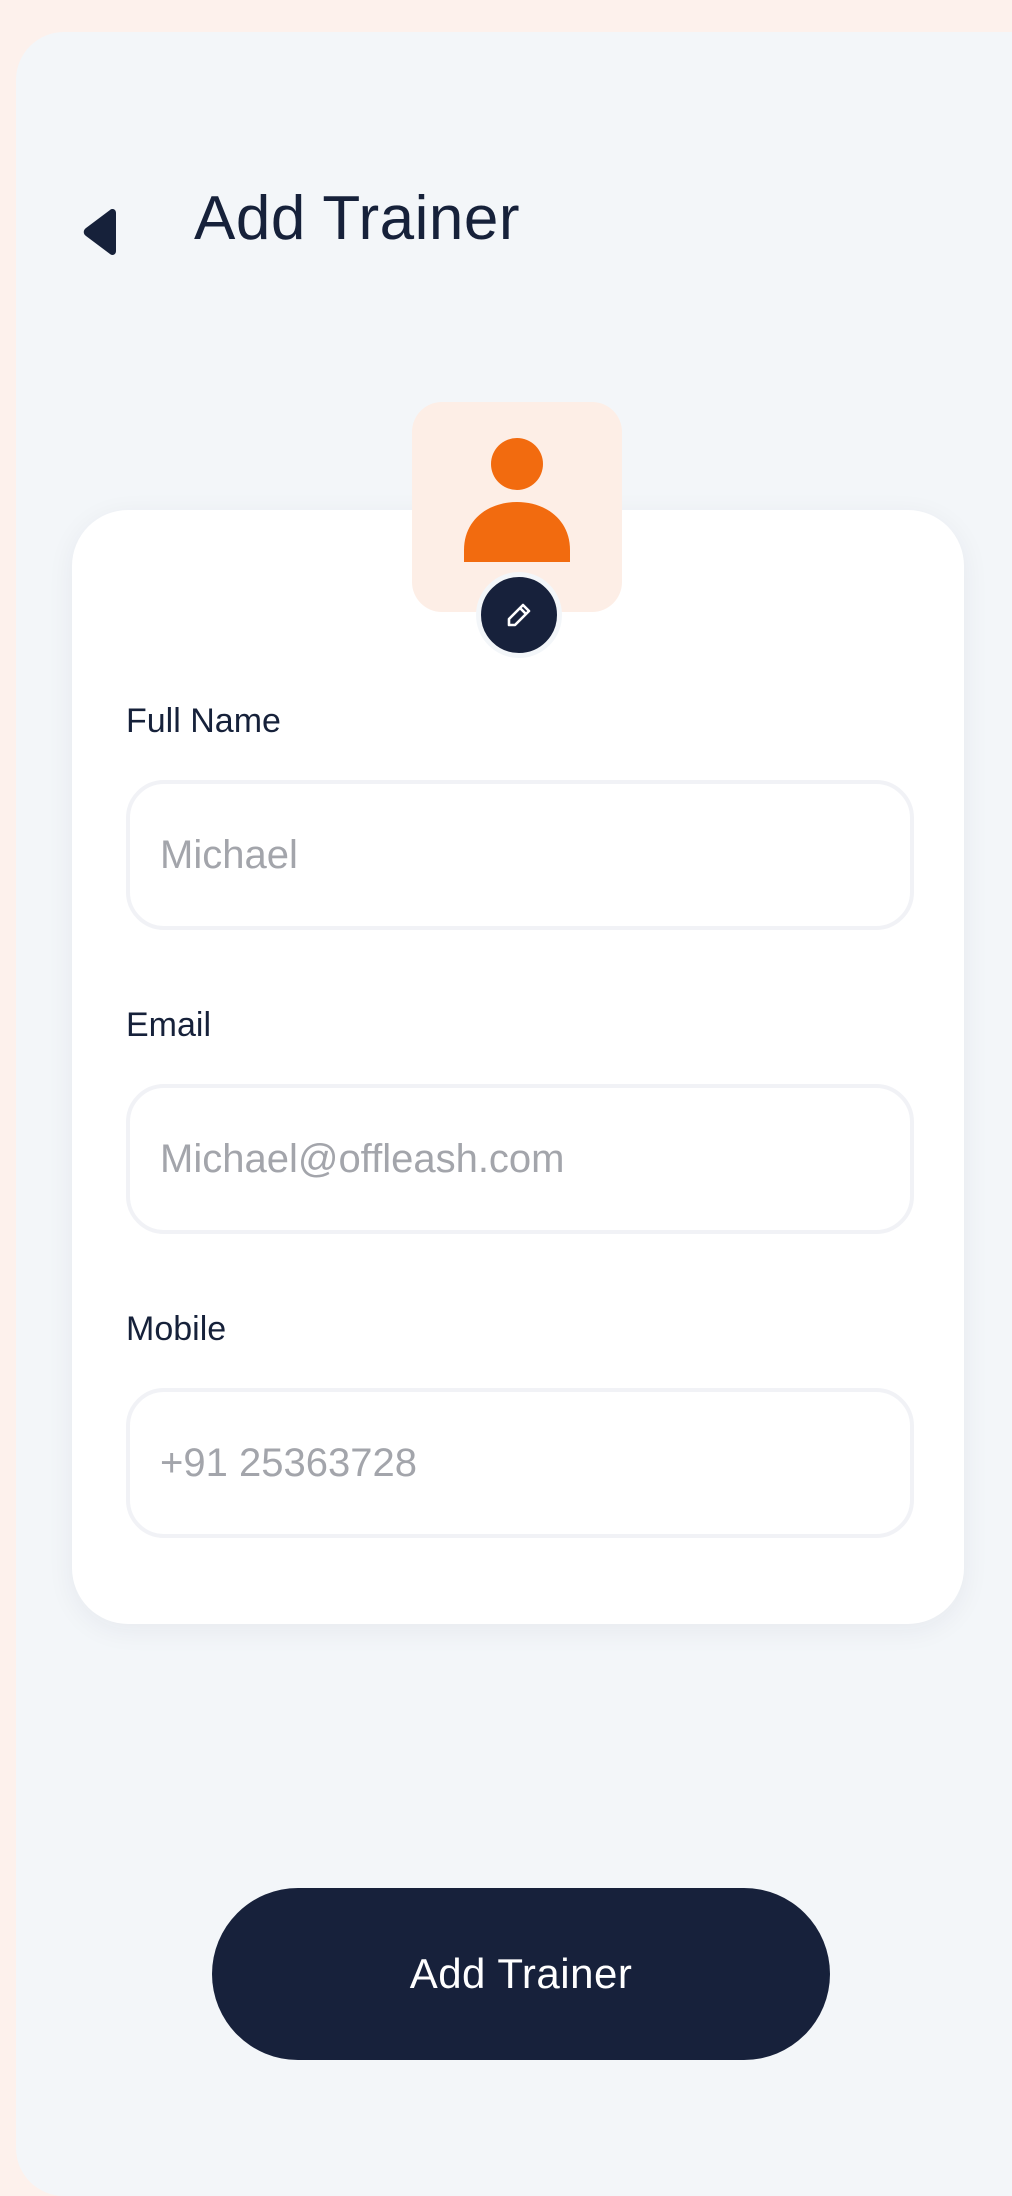 The height and width of the screenshot is (2196, 1012). I want to click on mobile-label: Mobile, so click(176, 1329).